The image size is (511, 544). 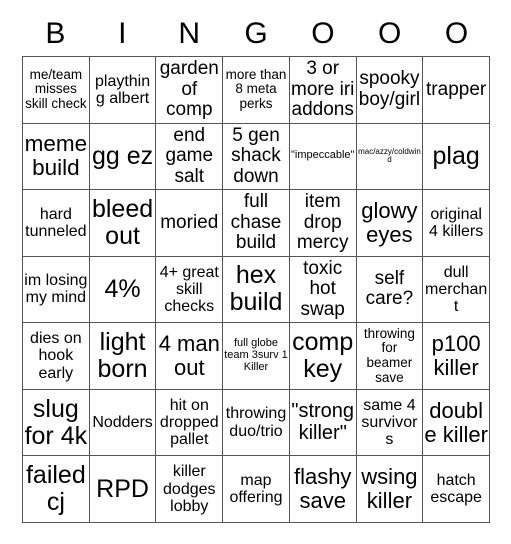 What do you see at coordinates (55, 33) in the screenshot?
I see `bingo-header-letter: B` at bounding box center [55, 33].